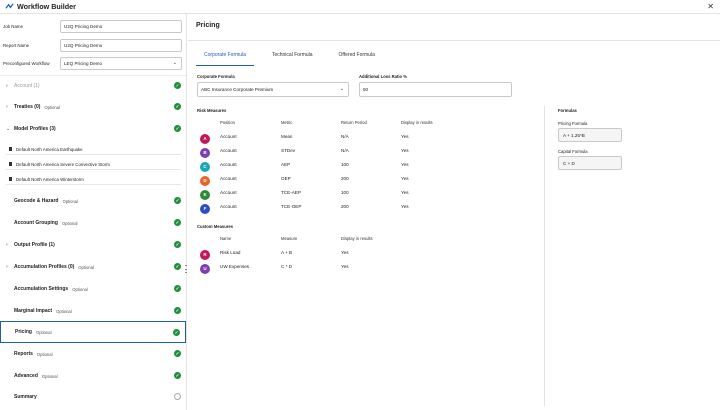 This screenshot has height=410, width=720. What do you see at coordinates (46, 6) in the screenshot?
I see `app-title: Workflow Builder` at bounding box center [46, 6].